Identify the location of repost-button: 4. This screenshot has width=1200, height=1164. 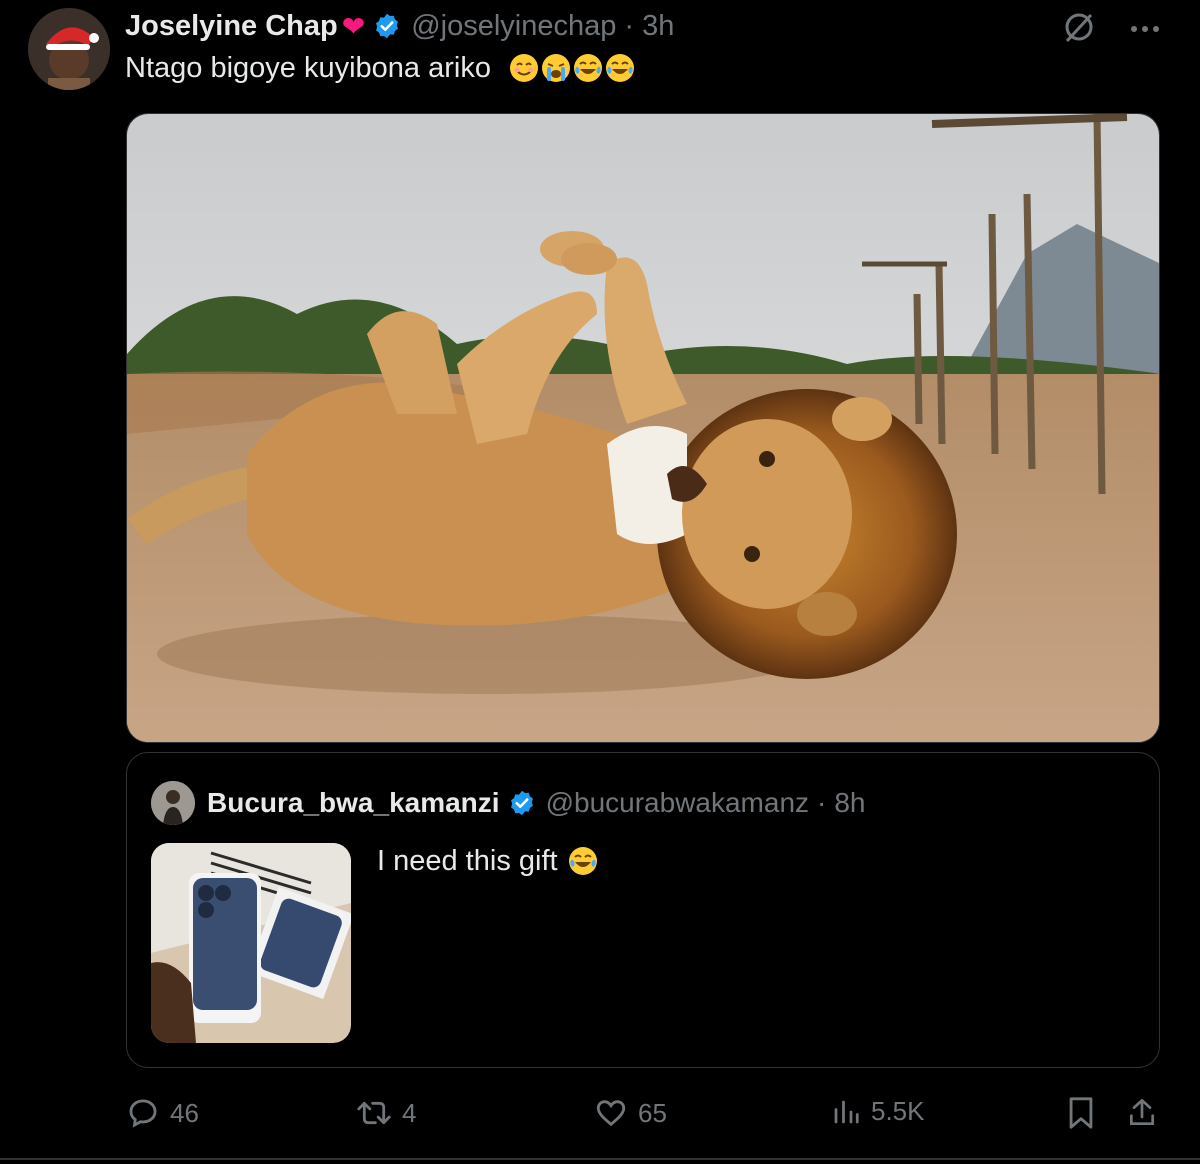
(386, 1113).